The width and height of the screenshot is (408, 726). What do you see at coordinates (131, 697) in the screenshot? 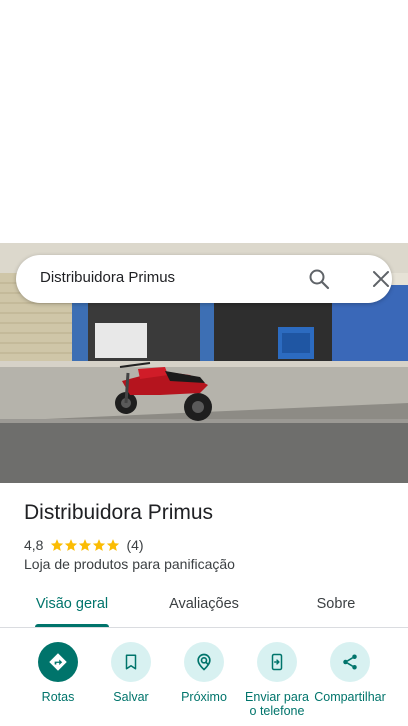
I see `save-label: Salvar` at bounding box center [131, 697].